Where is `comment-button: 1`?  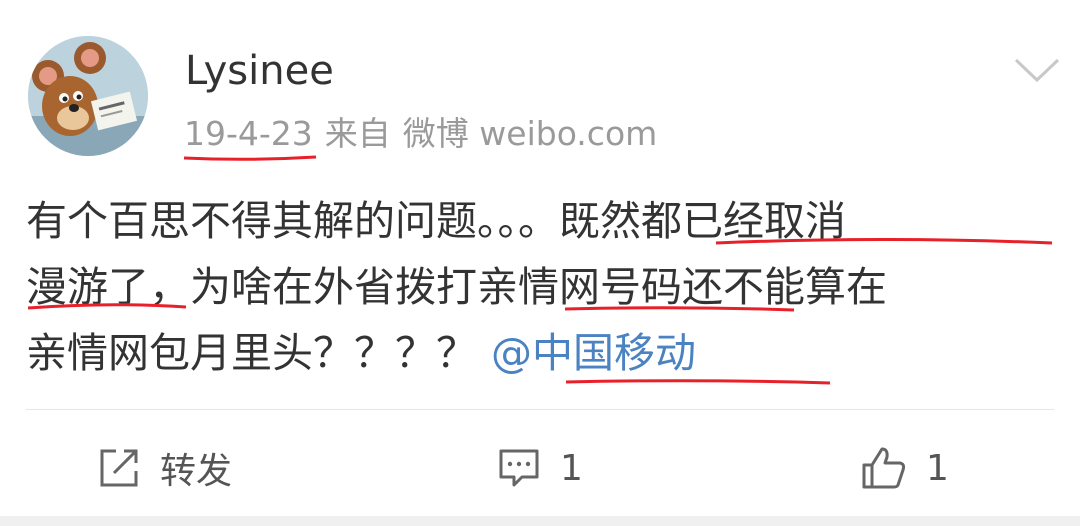
comment-button: 1 is located at coordinates (539, 468).